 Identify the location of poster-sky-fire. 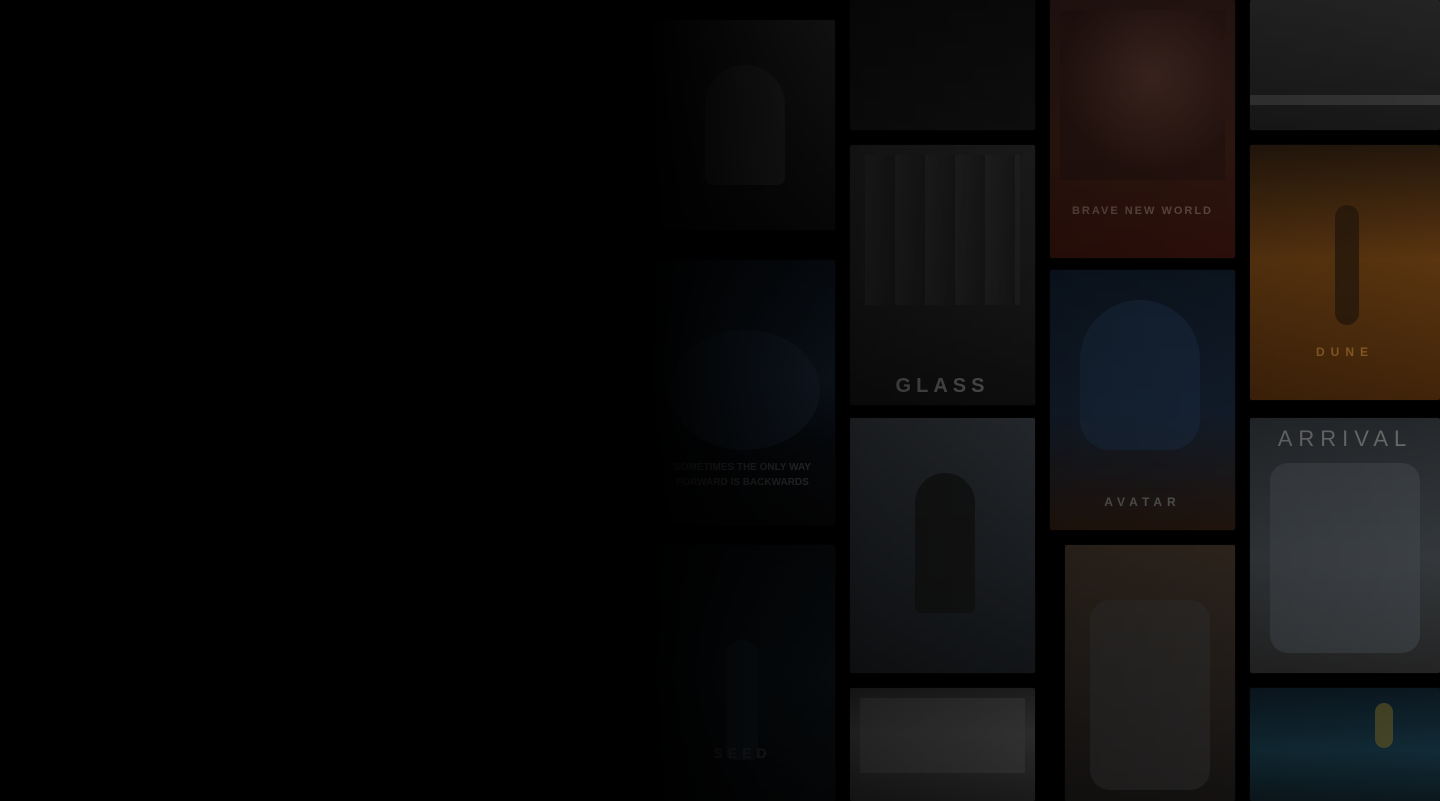
(1142, 95).